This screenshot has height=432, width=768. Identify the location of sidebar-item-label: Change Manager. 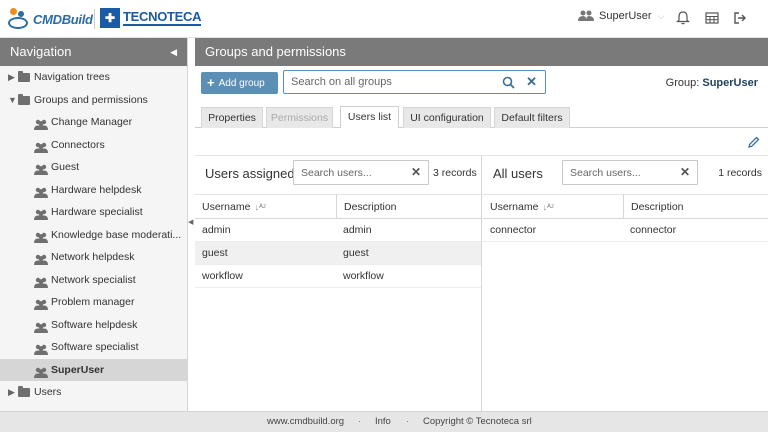
(92, 122).